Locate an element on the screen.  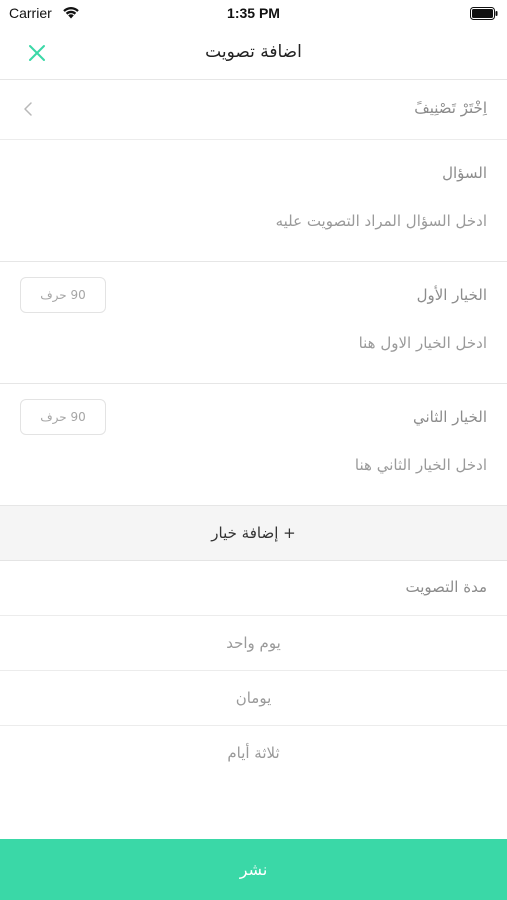
battery-icon is located at coordinates (484, 13).